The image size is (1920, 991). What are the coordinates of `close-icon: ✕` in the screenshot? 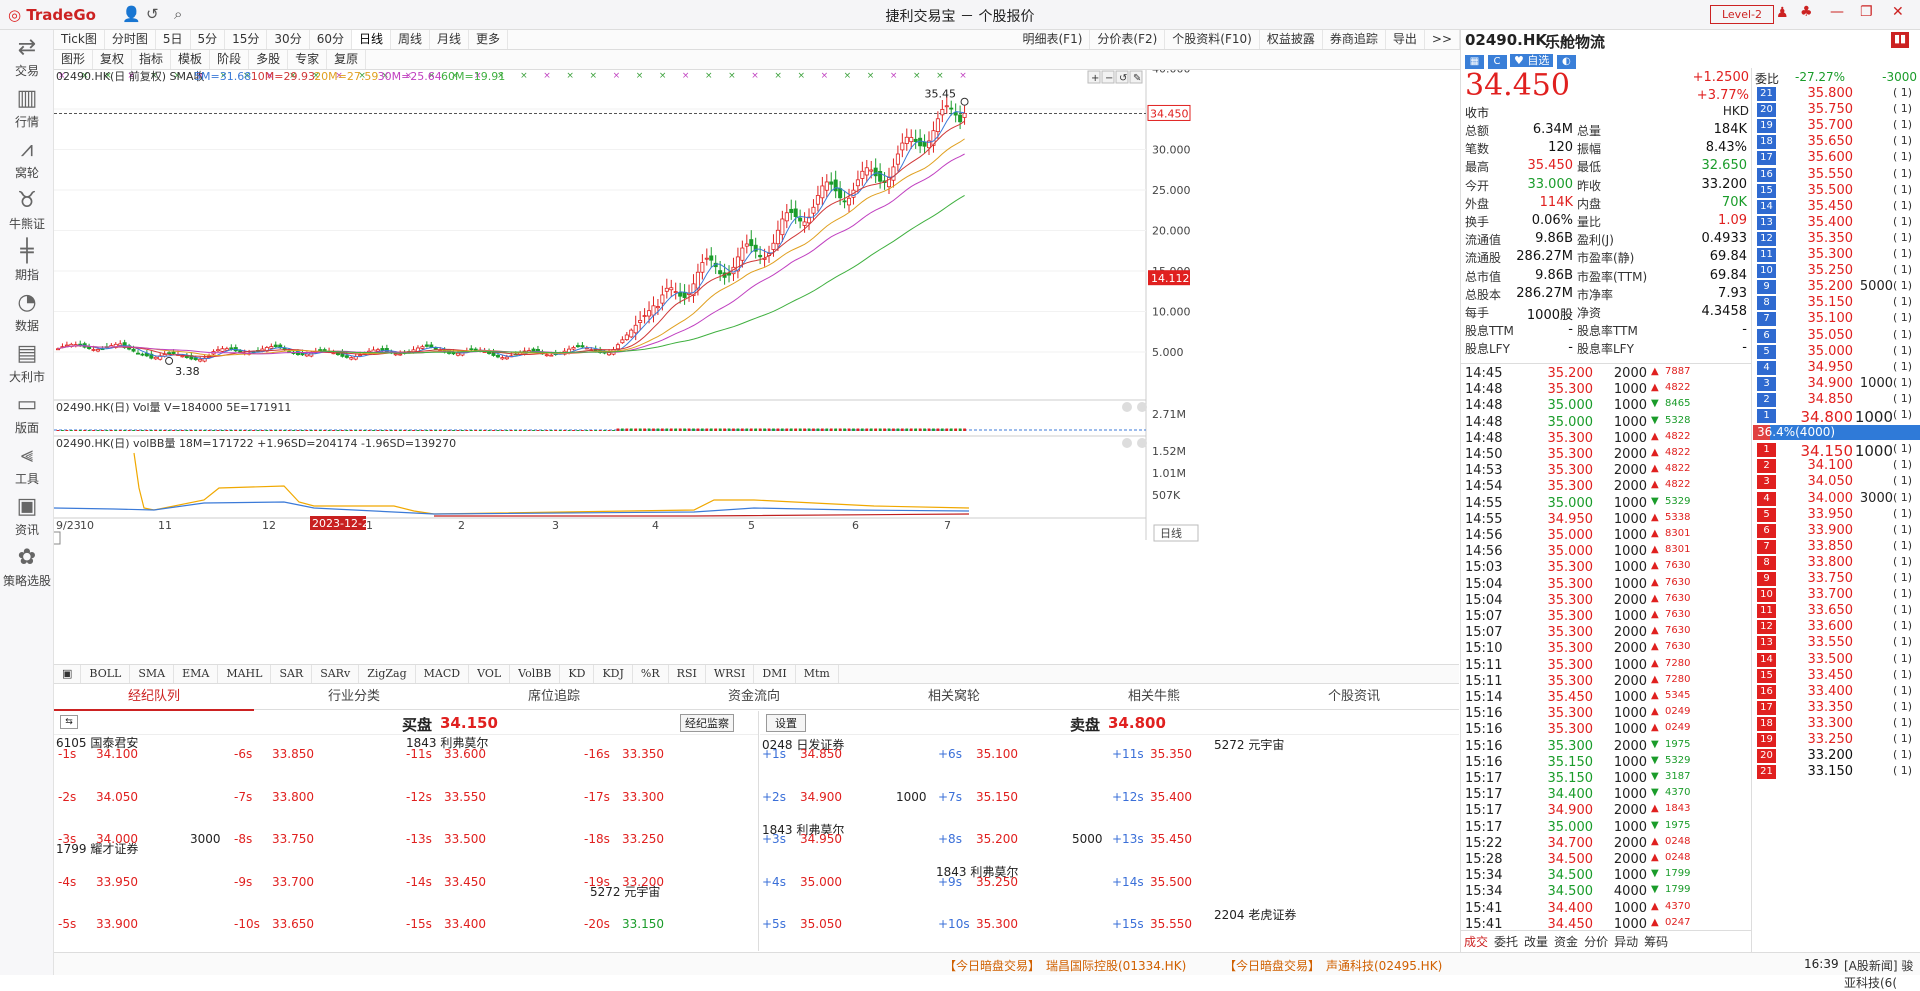 It's located at (1898, 12).